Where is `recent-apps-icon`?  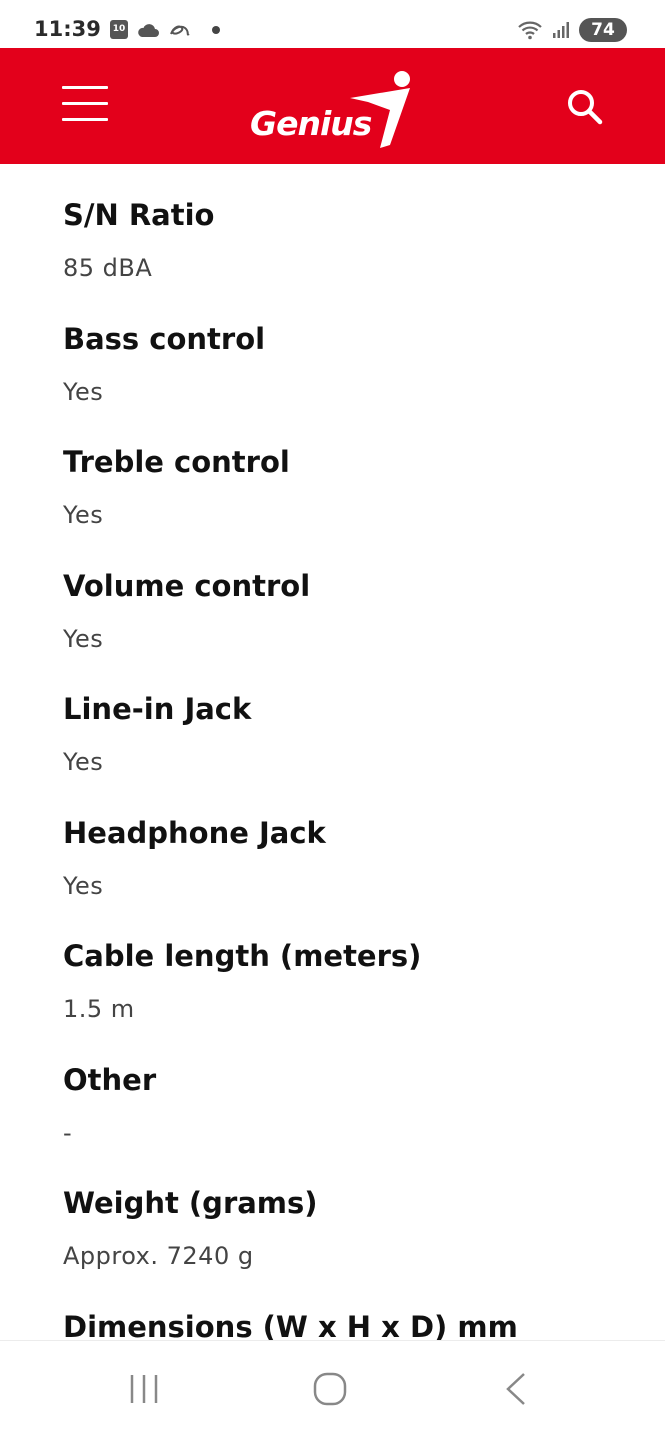 recent-apps-icon is located at coordinates (145, 1391).